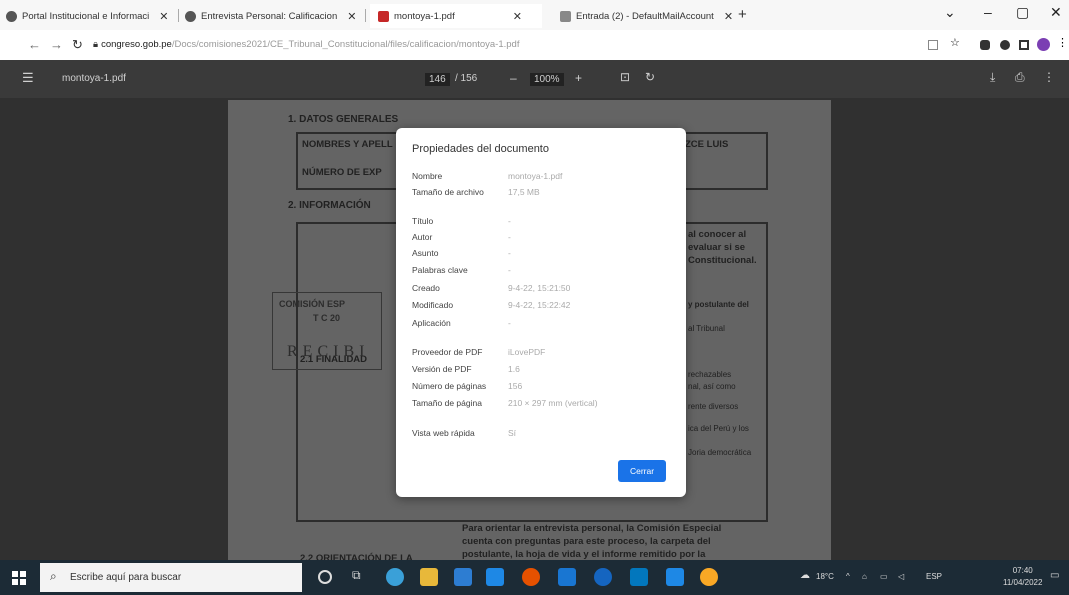  Describe the element at coordinates (950, 12) in the screenshot. I see `tab-search-chevron-icon: ⌄` at that location.